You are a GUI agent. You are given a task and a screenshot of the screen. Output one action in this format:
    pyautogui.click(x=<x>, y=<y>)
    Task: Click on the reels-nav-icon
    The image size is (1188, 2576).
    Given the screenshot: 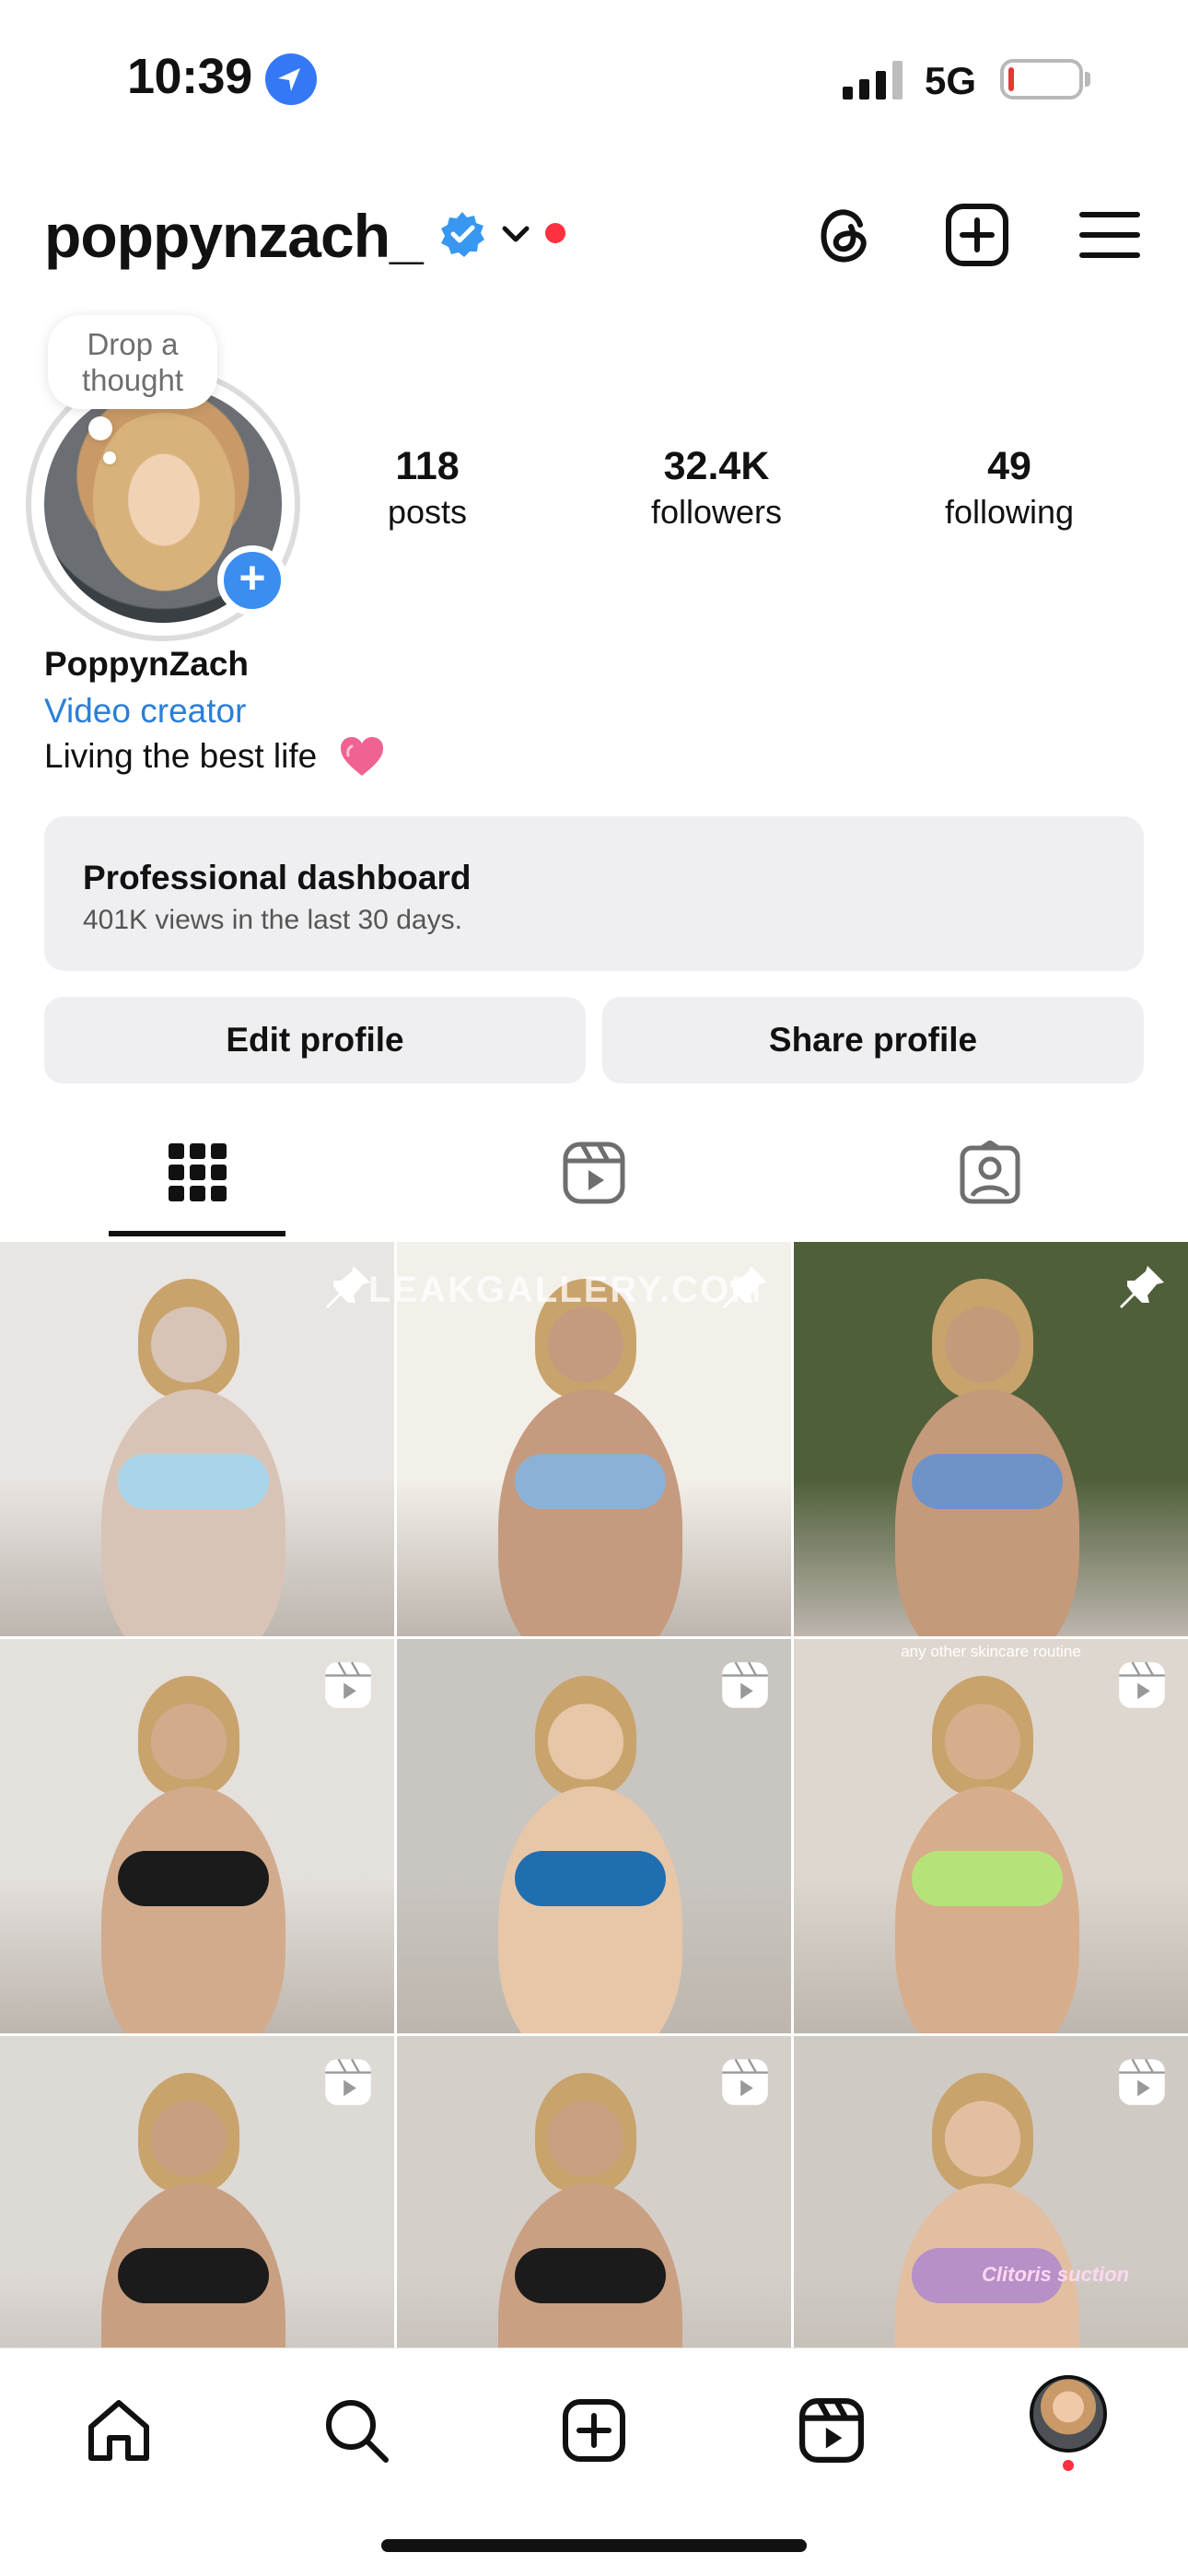 What is the action you would take?
    pyautogui.click(x=831, y=2430)
    